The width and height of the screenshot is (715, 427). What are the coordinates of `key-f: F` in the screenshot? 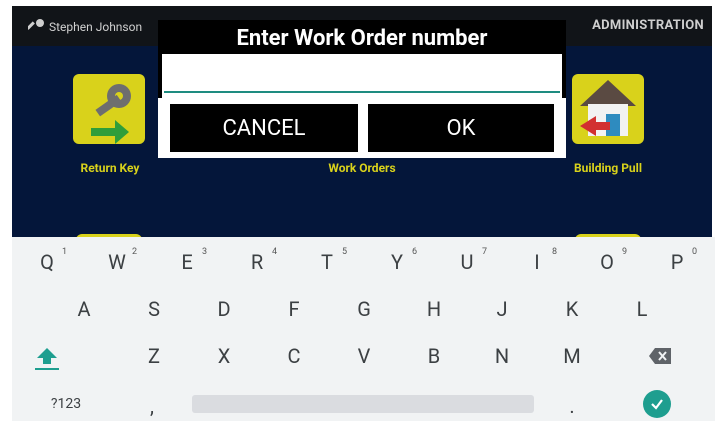 It's located at (294, 309).